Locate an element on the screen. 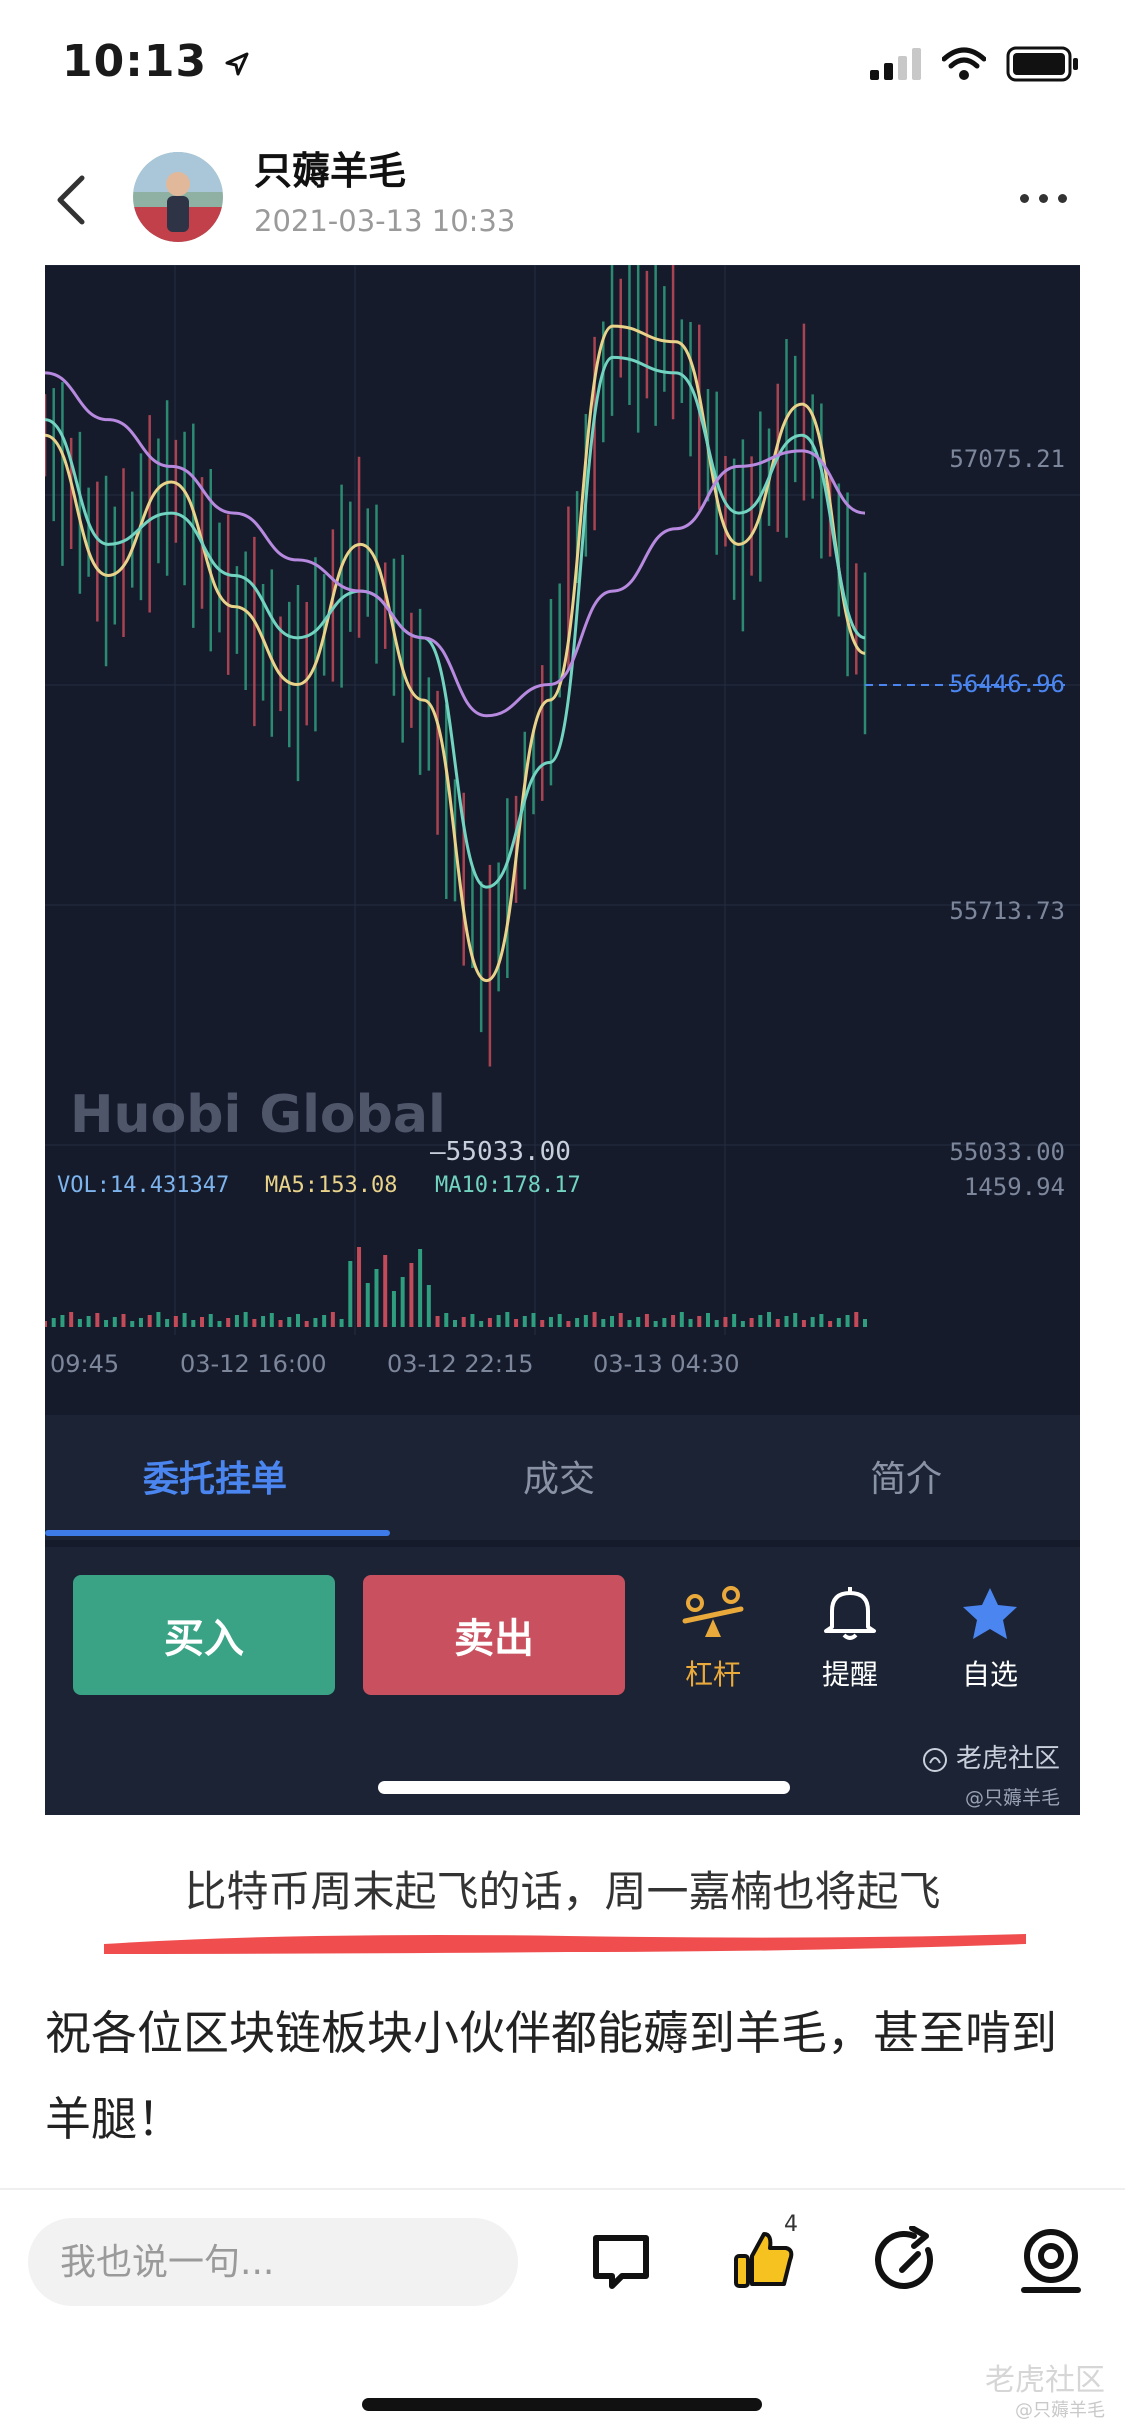  avatar is located at coordinates (178, 197).